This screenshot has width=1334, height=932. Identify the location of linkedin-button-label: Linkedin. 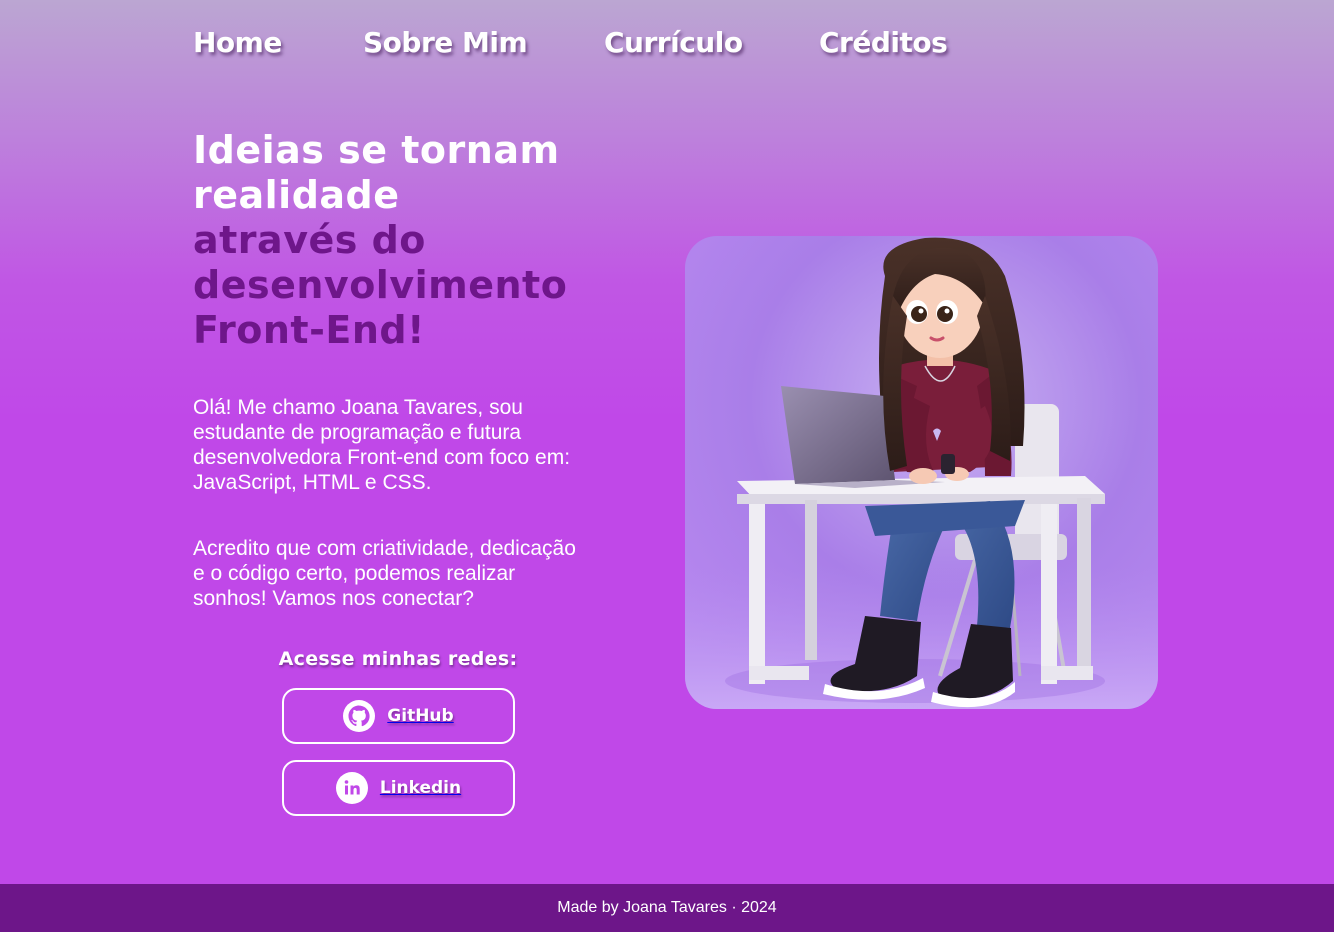
(420, 788).